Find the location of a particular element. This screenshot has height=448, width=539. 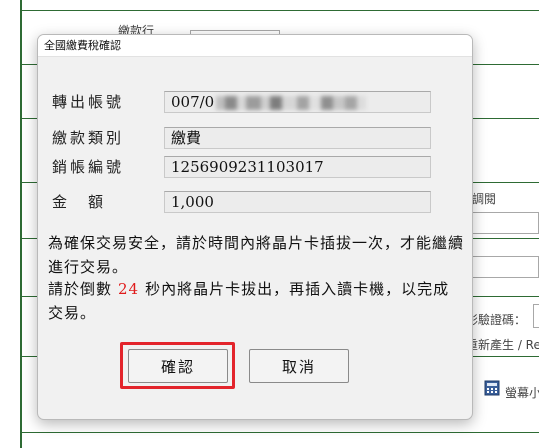

confirm-button: 確認 is located at coordinates (178, 366).